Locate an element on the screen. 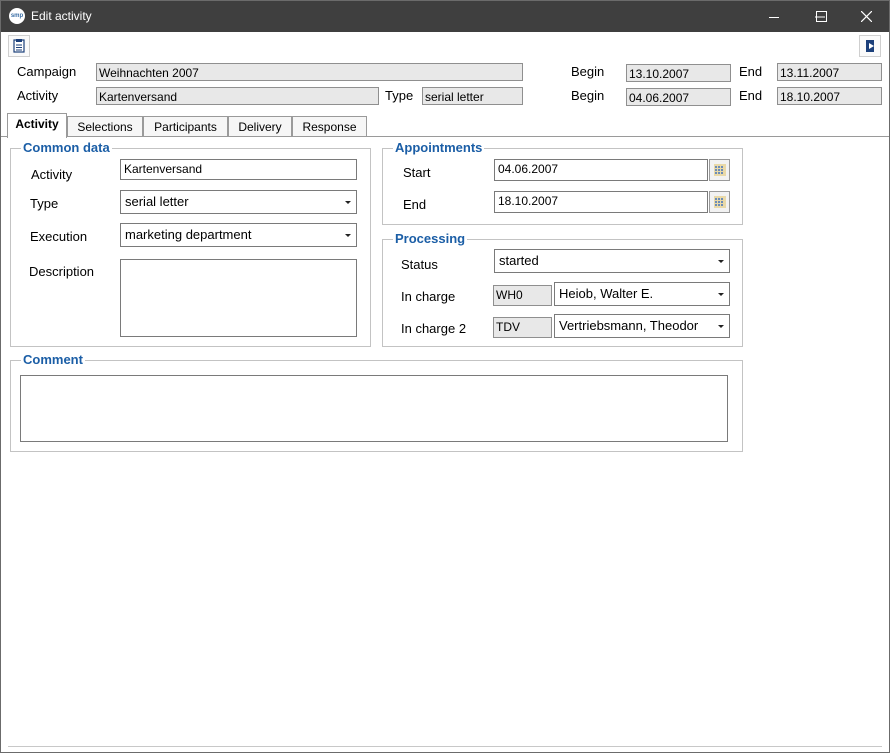  start-label: Start is located at coordinates (417, 172).